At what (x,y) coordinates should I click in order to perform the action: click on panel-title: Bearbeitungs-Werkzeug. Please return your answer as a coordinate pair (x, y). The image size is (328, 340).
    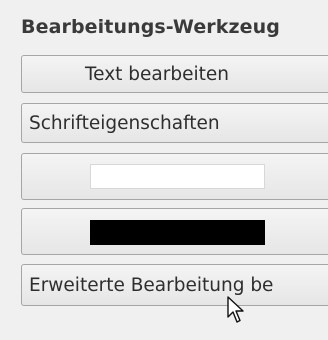
    Looking at the image, I should click on (150, 27).